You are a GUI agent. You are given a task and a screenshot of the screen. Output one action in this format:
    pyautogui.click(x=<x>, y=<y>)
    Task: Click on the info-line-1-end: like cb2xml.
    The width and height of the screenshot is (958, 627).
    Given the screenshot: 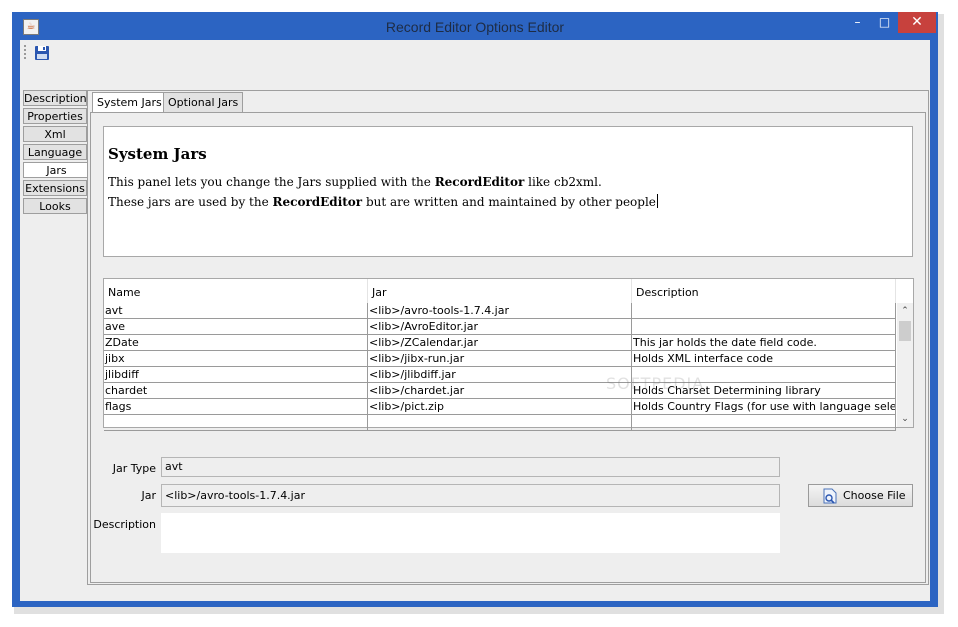 What is the action you would take?
    pyautogui.click(x=563, y=182)
    